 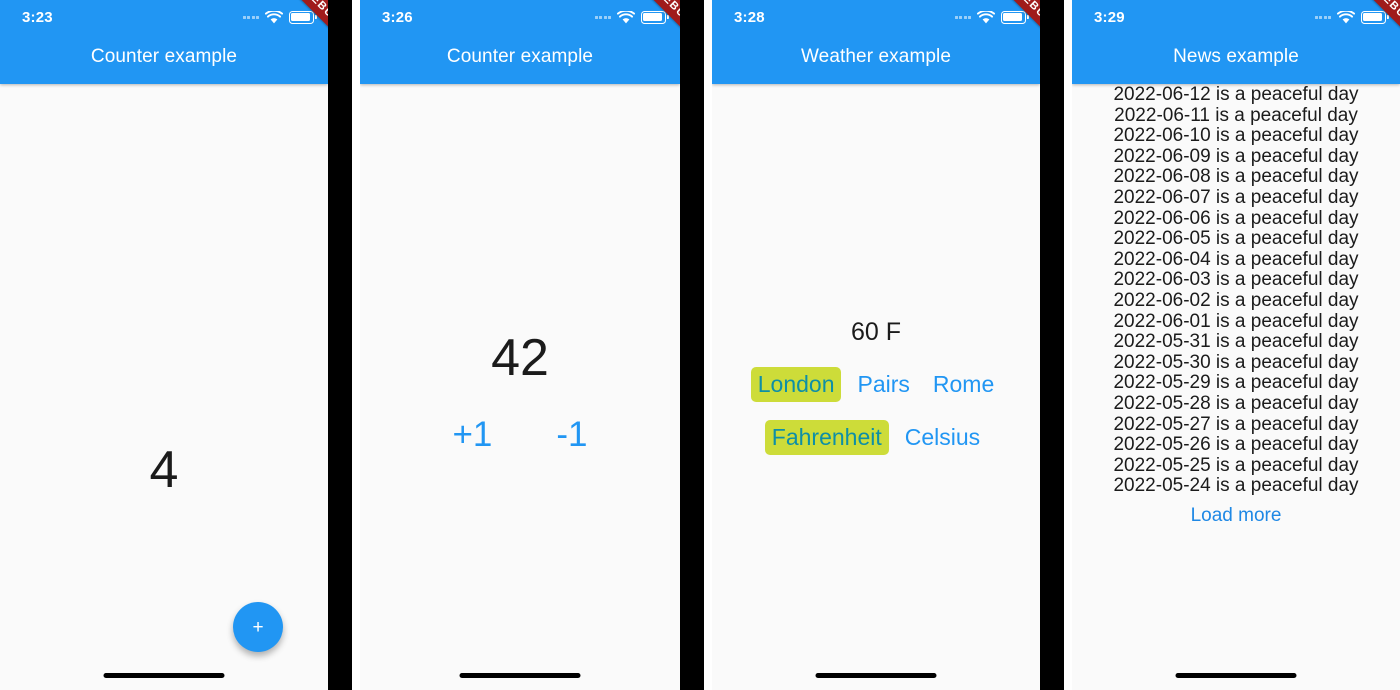 What do you see at coordinates (1235, 342) in the screenshot?
I see `news-list-item: 2022-05-31 is a peaceful day` at bounding box center [1235, 342].